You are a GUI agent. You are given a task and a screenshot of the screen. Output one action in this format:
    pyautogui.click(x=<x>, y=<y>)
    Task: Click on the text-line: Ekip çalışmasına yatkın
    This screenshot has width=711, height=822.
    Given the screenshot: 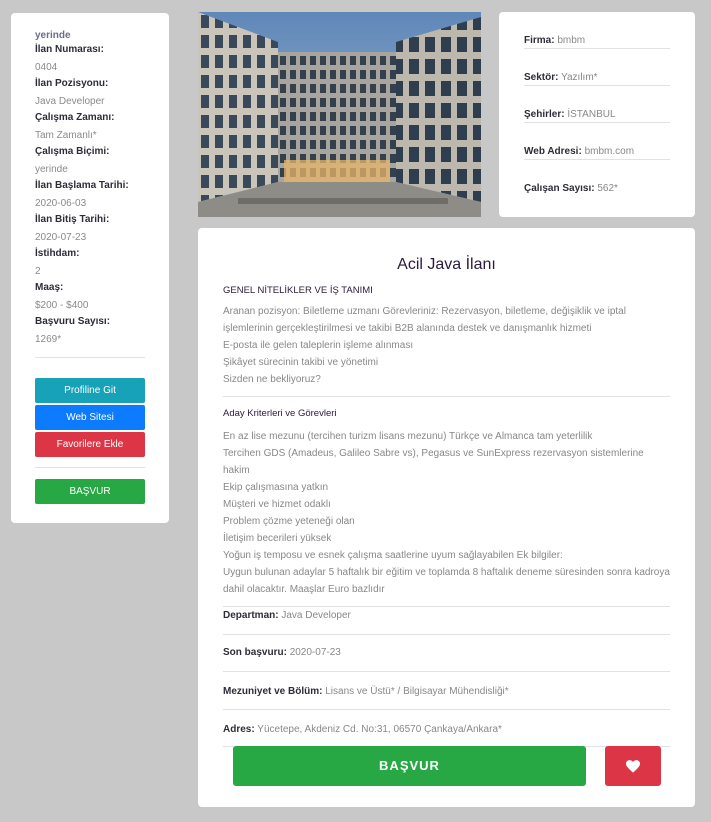 What is the action you would take?
    pyautogui.click(x=276, y=487)
    